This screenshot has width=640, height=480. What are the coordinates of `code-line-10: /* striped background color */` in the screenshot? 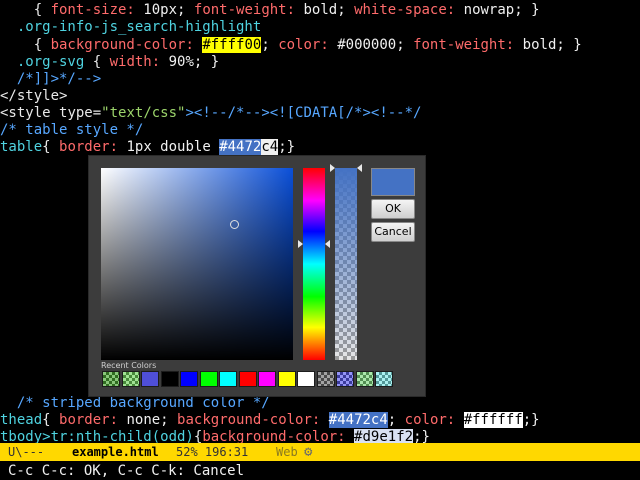 It's located at (135, 403).